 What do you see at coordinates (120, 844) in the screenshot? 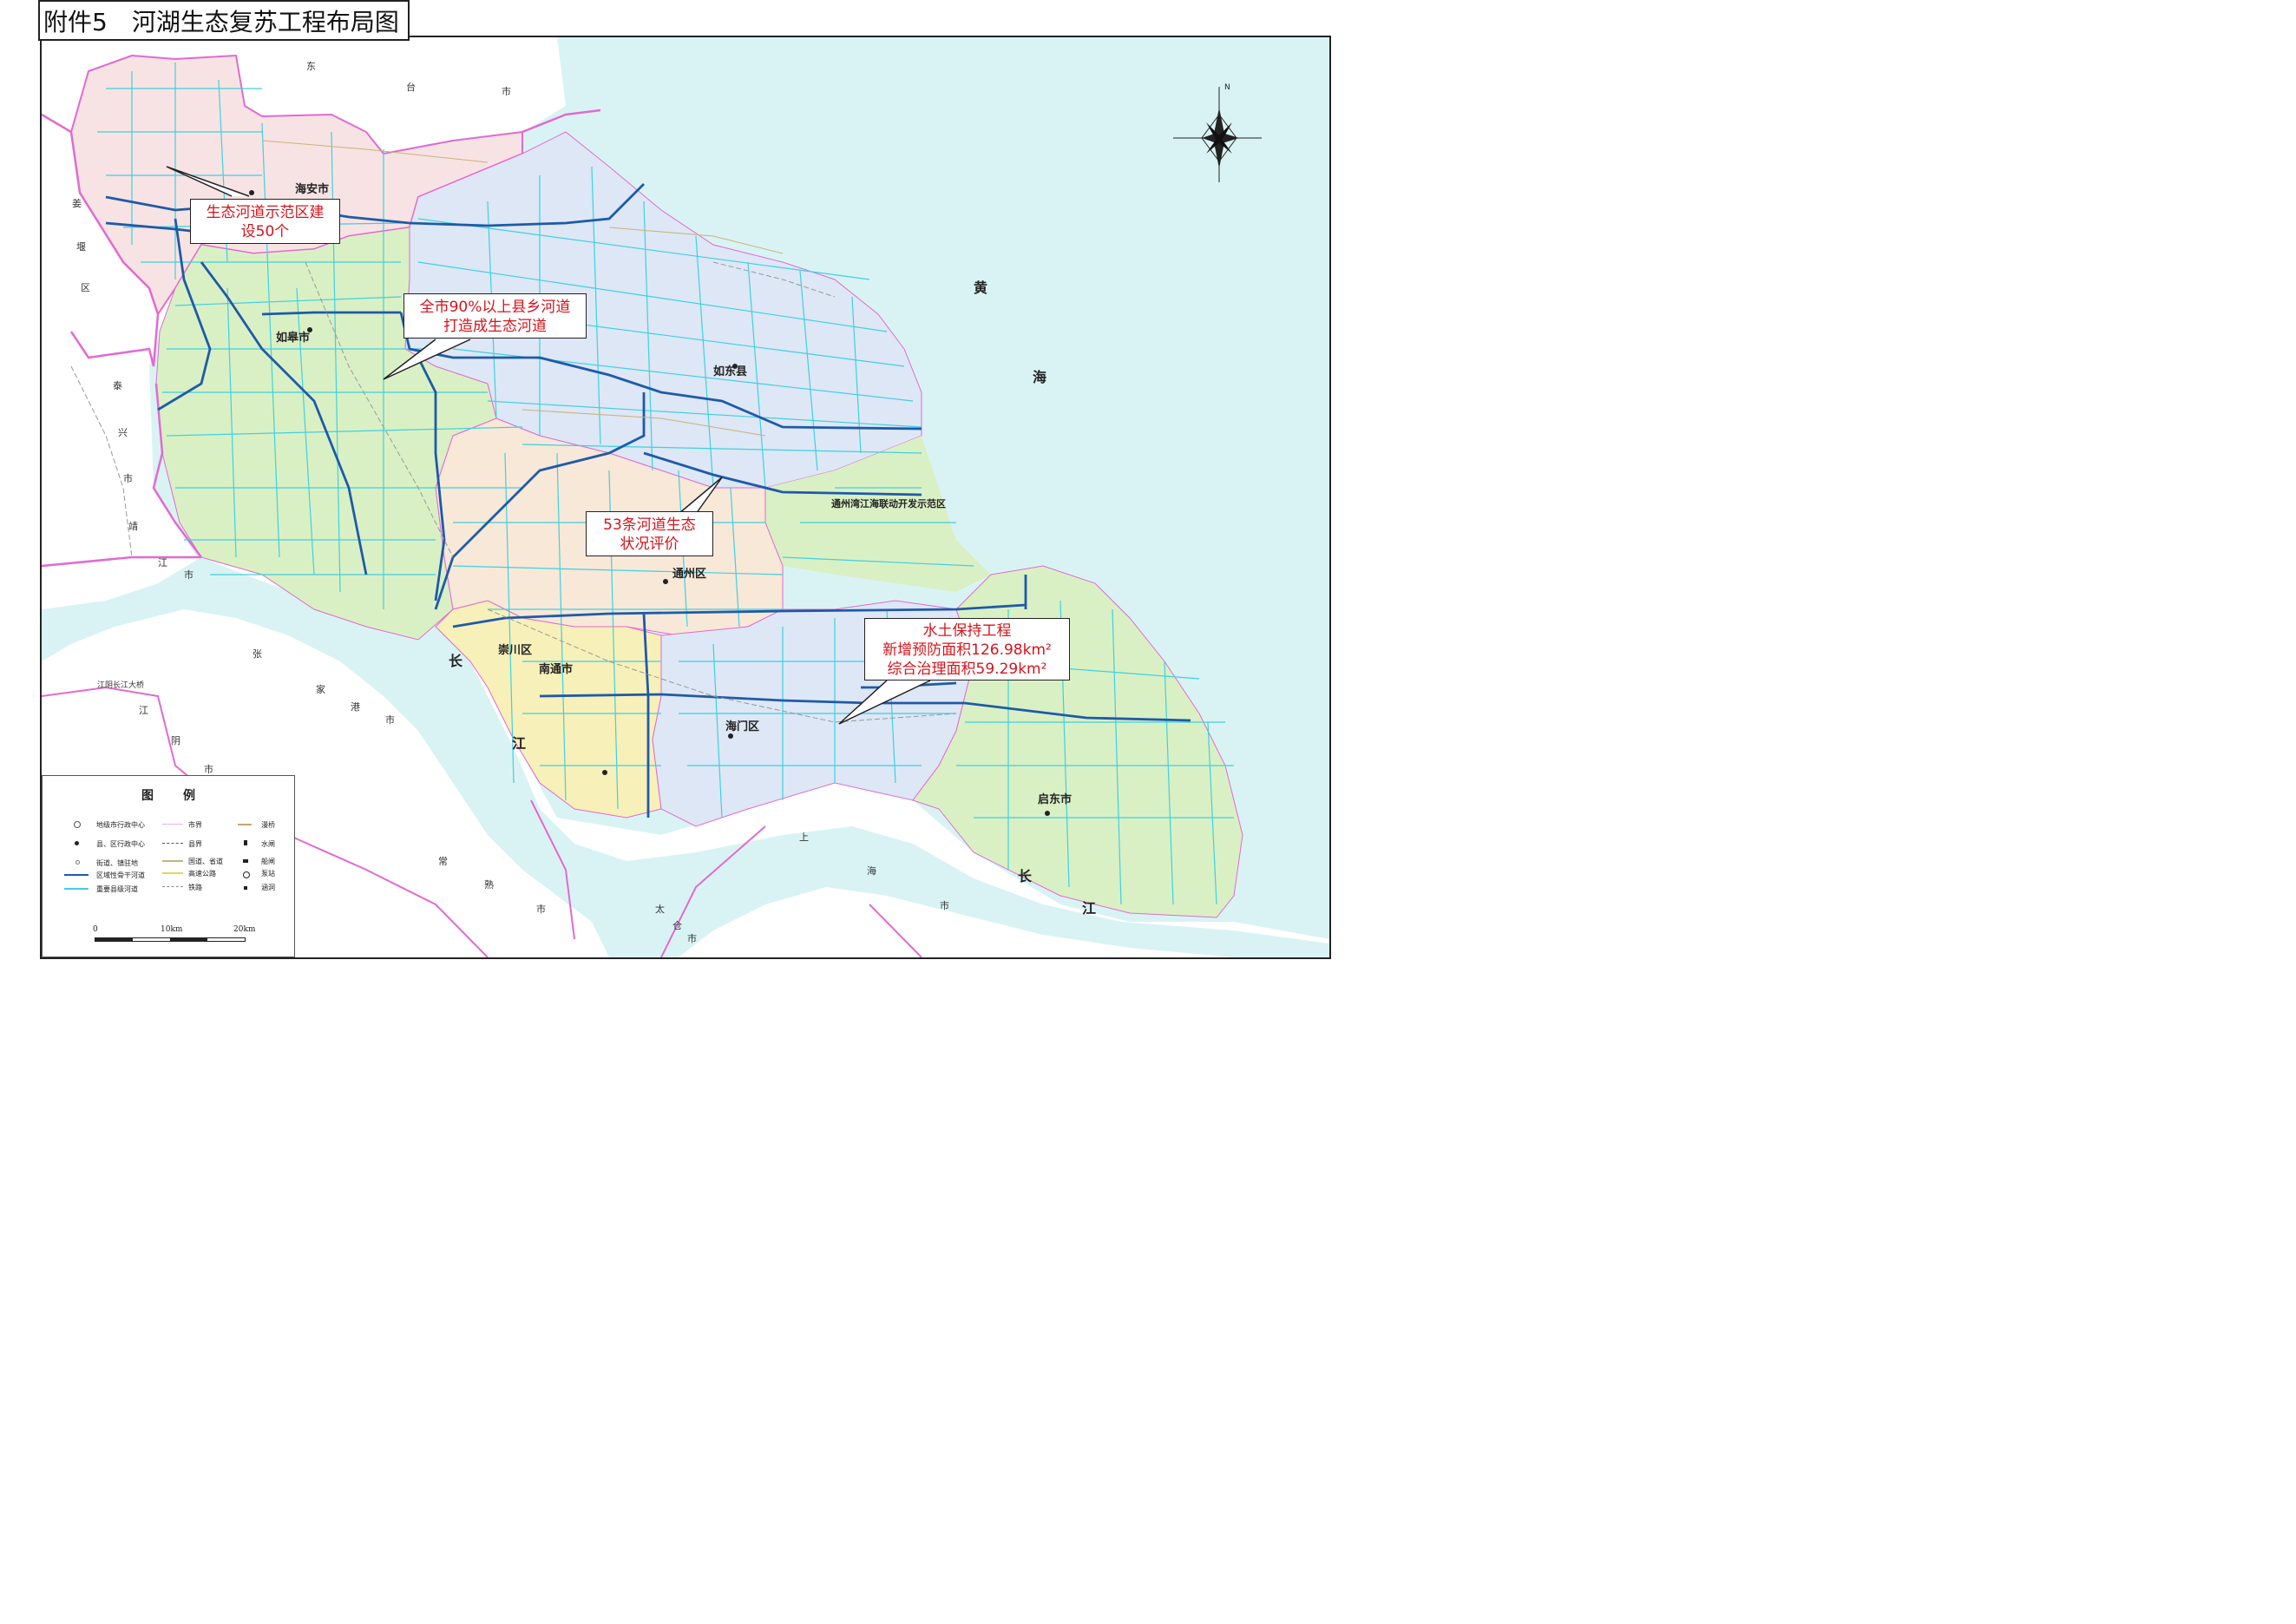
I see `legend-item-county-center: 县、区行政中心` at bounding box center [120, 844].